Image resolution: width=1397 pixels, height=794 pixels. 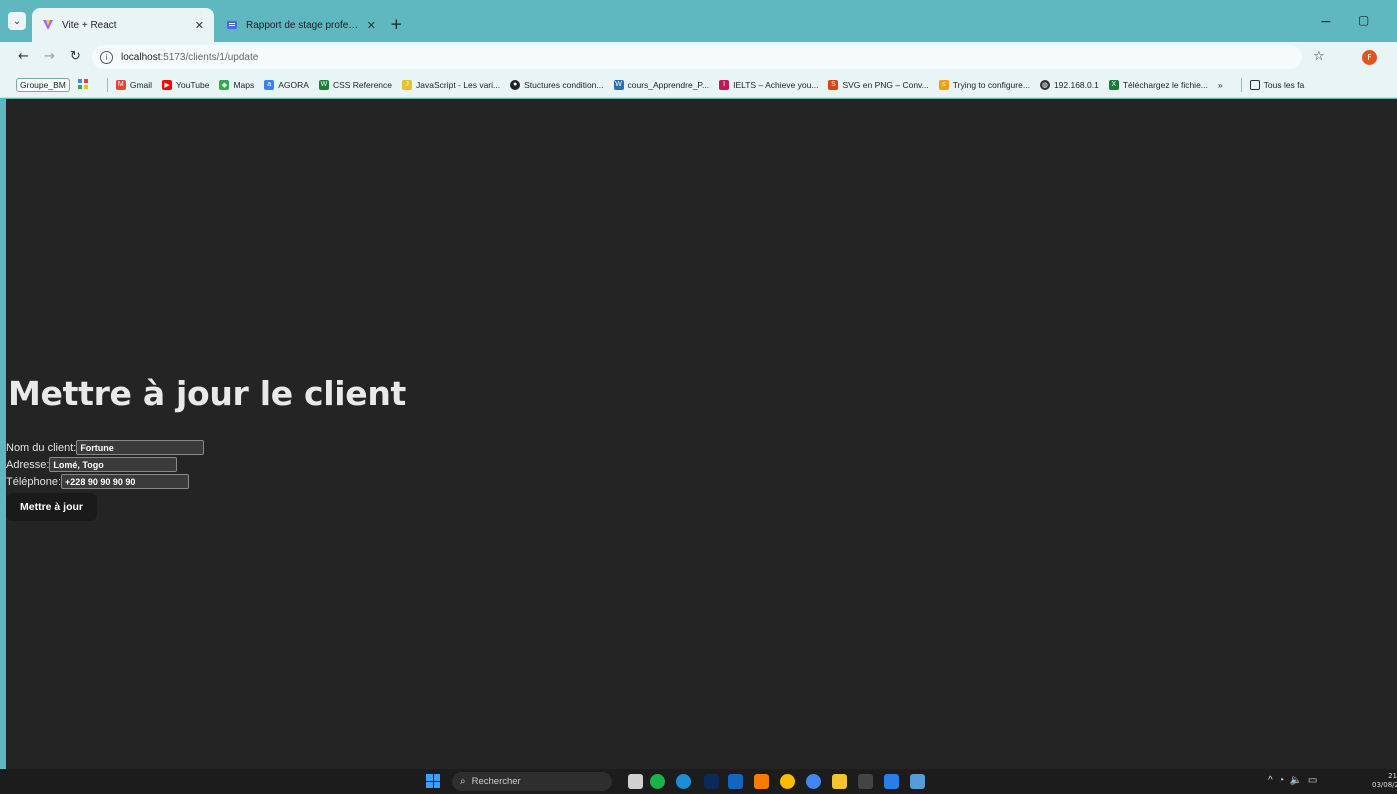 What do you see at coordinates (141, 57) in the screenshot?
I see `url-host: localhost` at bounding box center [141, 57].